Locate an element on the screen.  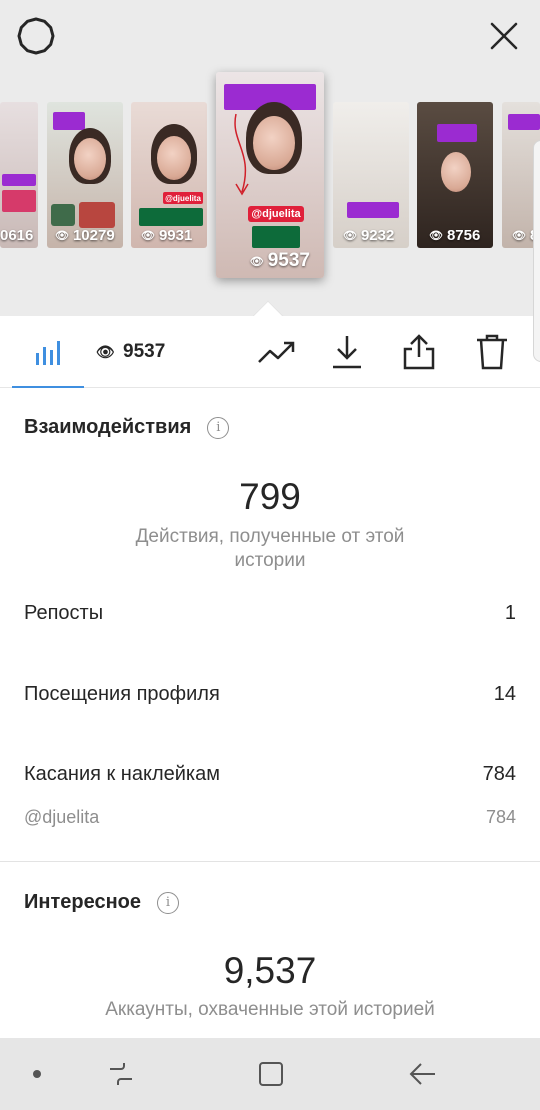
trending-icon is located at coordinates (276, 352).